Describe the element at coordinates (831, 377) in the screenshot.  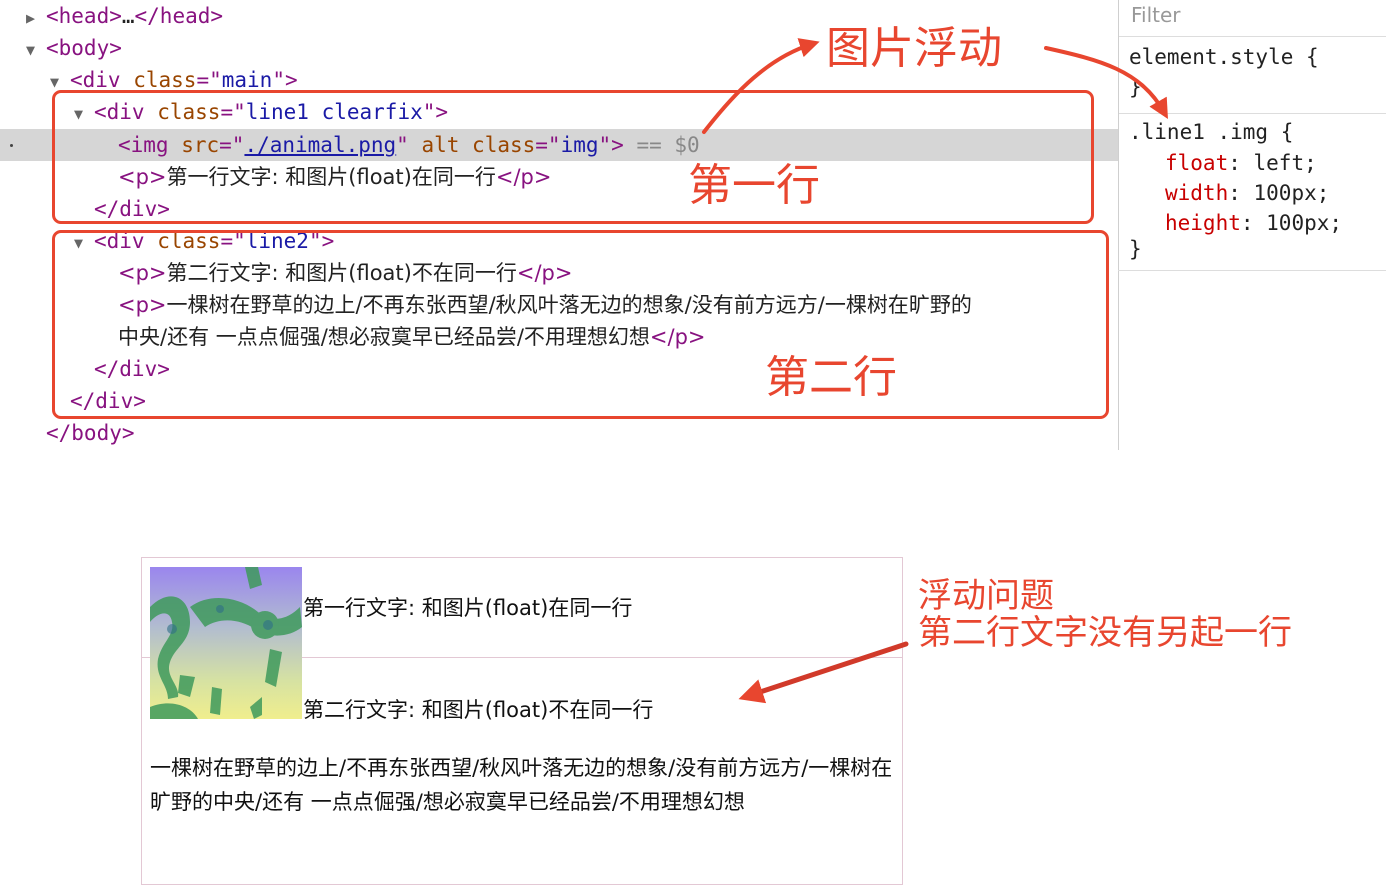
I see `annotation-label-row2: 第二行` at that location.